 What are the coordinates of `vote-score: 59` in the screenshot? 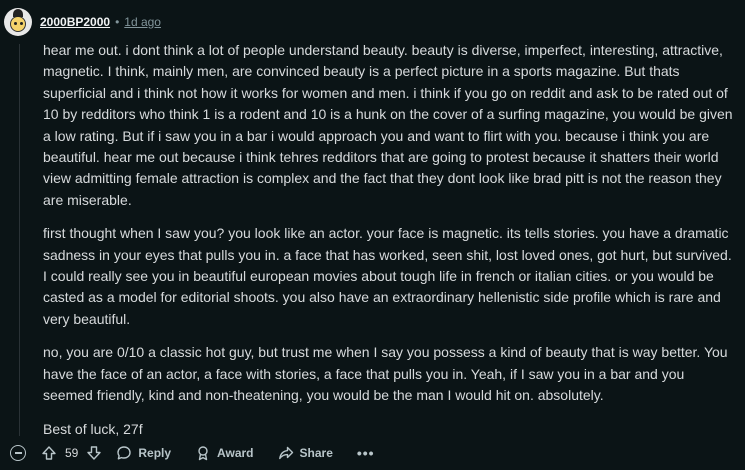 It's located at (72, 453).